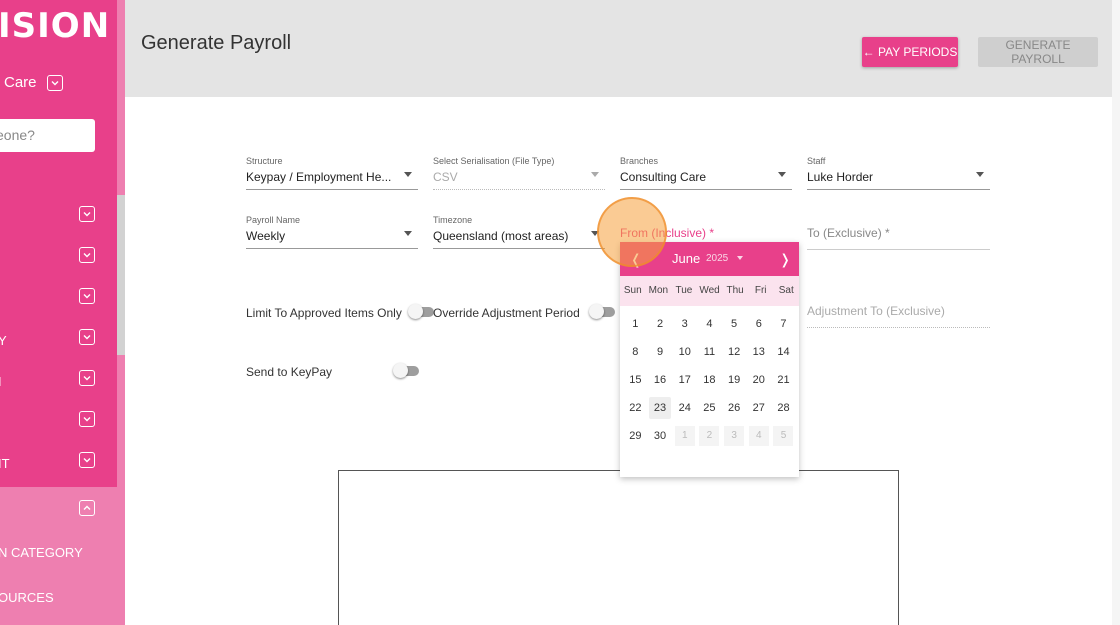 This screenshot has width=1120, height=625. What do you see at coordinates (686, 258) in the screenshot?
I see `datepicker-month: June` at bounding box center [686, 258].